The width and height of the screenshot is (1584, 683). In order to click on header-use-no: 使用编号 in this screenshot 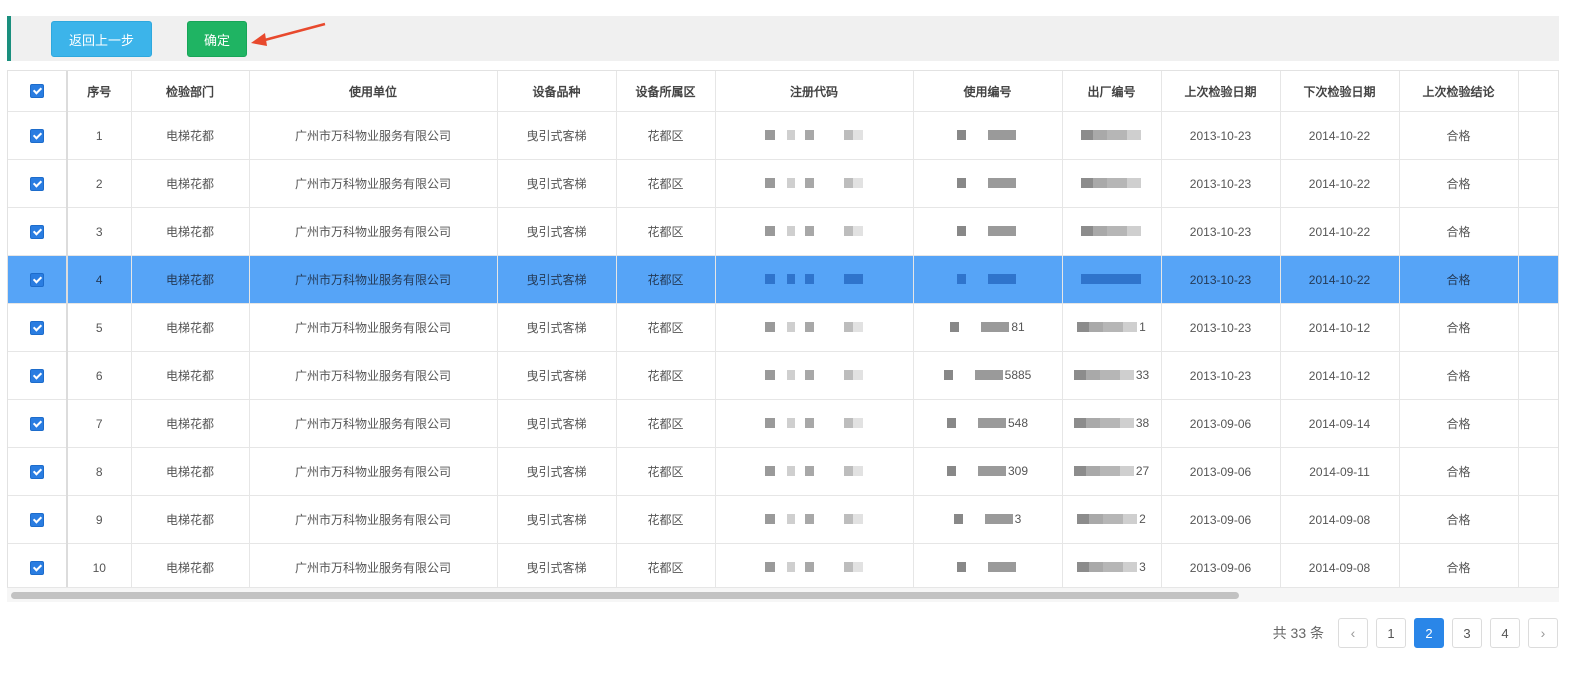, I will do `click(988, 91)`.